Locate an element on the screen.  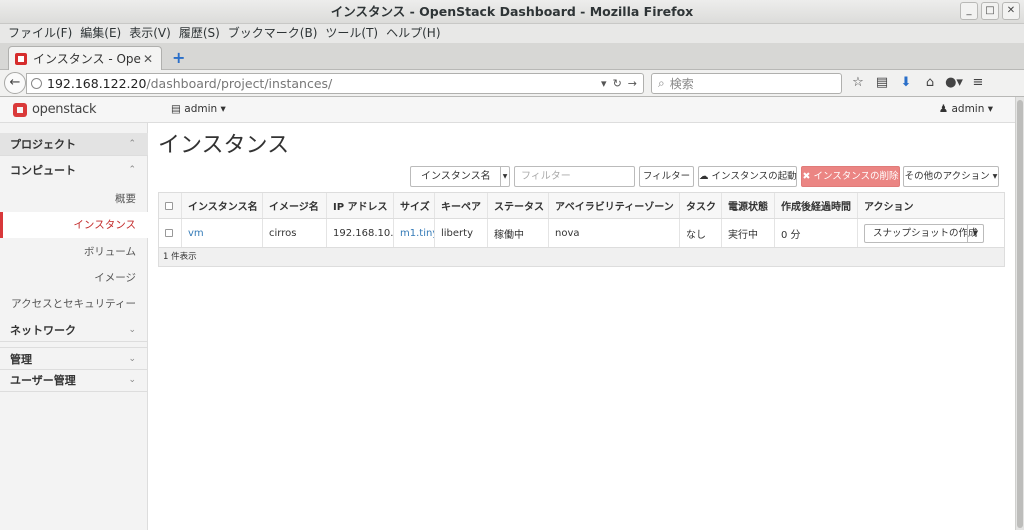
hamburger-menu-icon: ≡ is located at coordinates (978, 83).